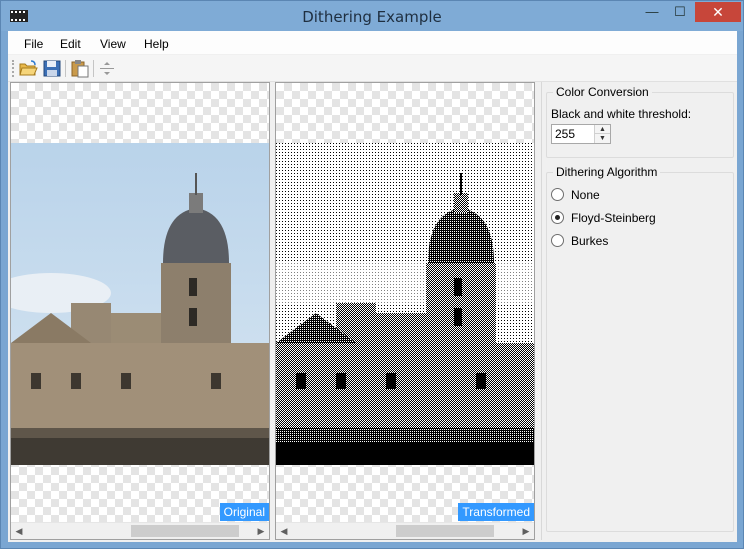 Image resolution: width=744 pixels, height=549 pixels. What do you see at coordinates (613, 218) in the screenshot?
I see `radio-label: Floyd-Steinberg` at bounding box center [613, 218].